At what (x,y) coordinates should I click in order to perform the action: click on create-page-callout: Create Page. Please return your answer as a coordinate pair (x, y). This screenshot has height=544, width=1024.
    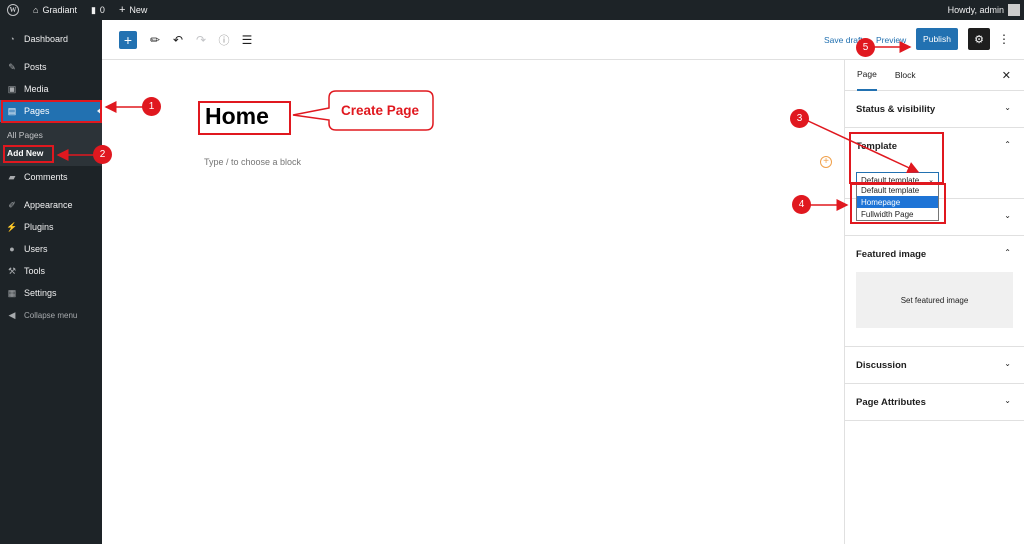
    Looking at the image, I should click on (380, 110).